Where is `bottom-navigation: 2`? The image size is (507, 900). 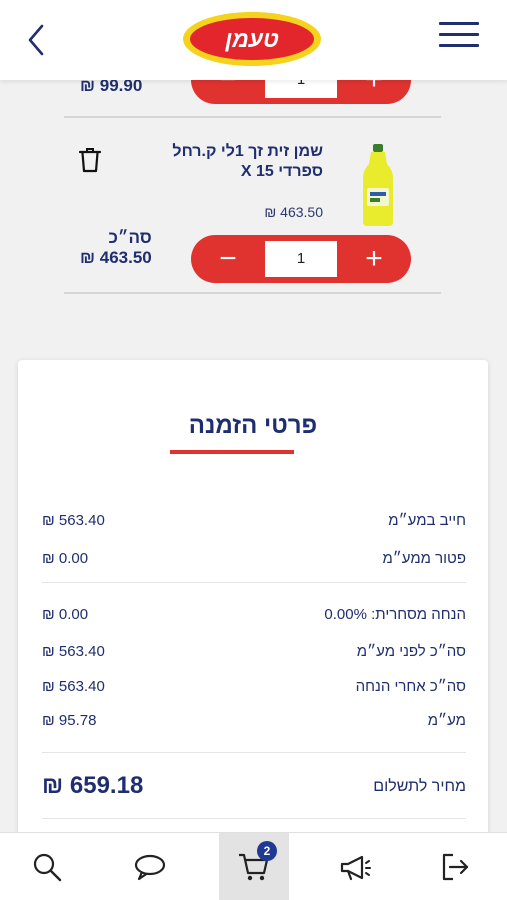 bottom-navigation: 2 is located at coordinates (253, 866).